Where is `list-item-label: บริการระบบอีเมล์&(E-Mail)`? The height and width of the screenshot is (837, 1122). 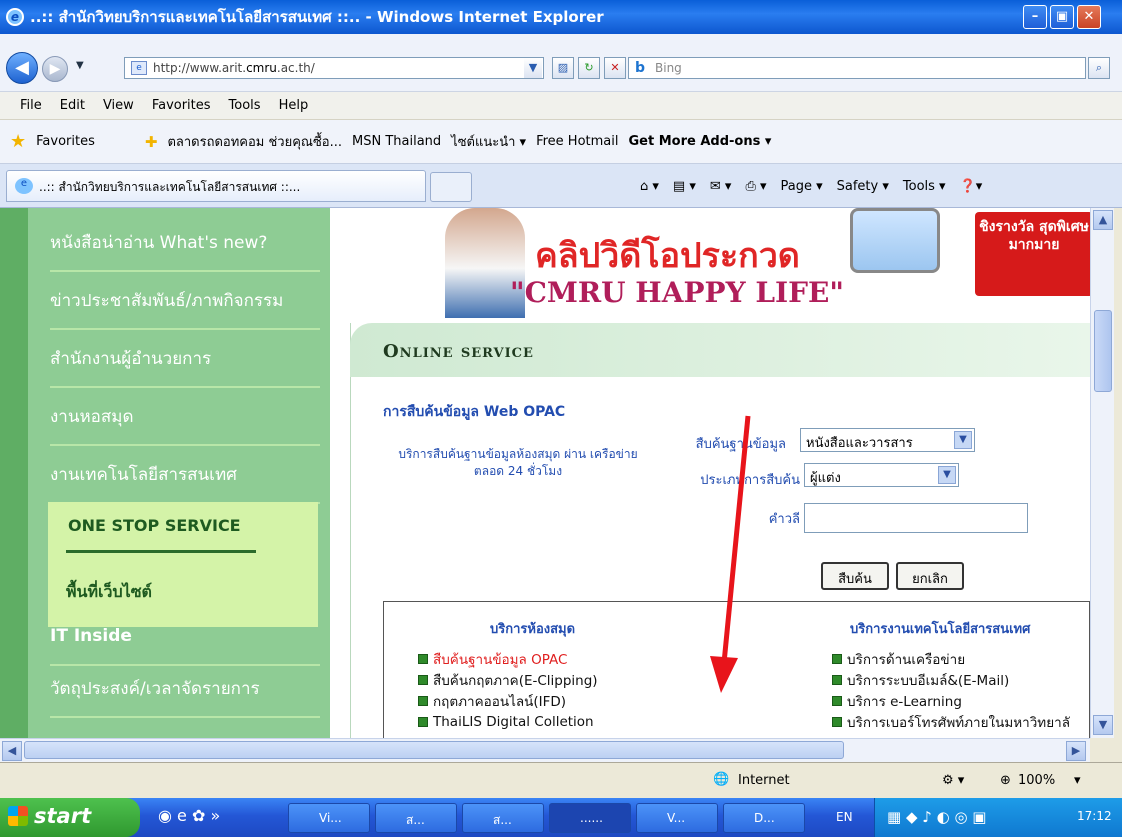 list-item-label: บริการระบบอีเมล์&(E-Mail) is located at coordinates (928, 680).